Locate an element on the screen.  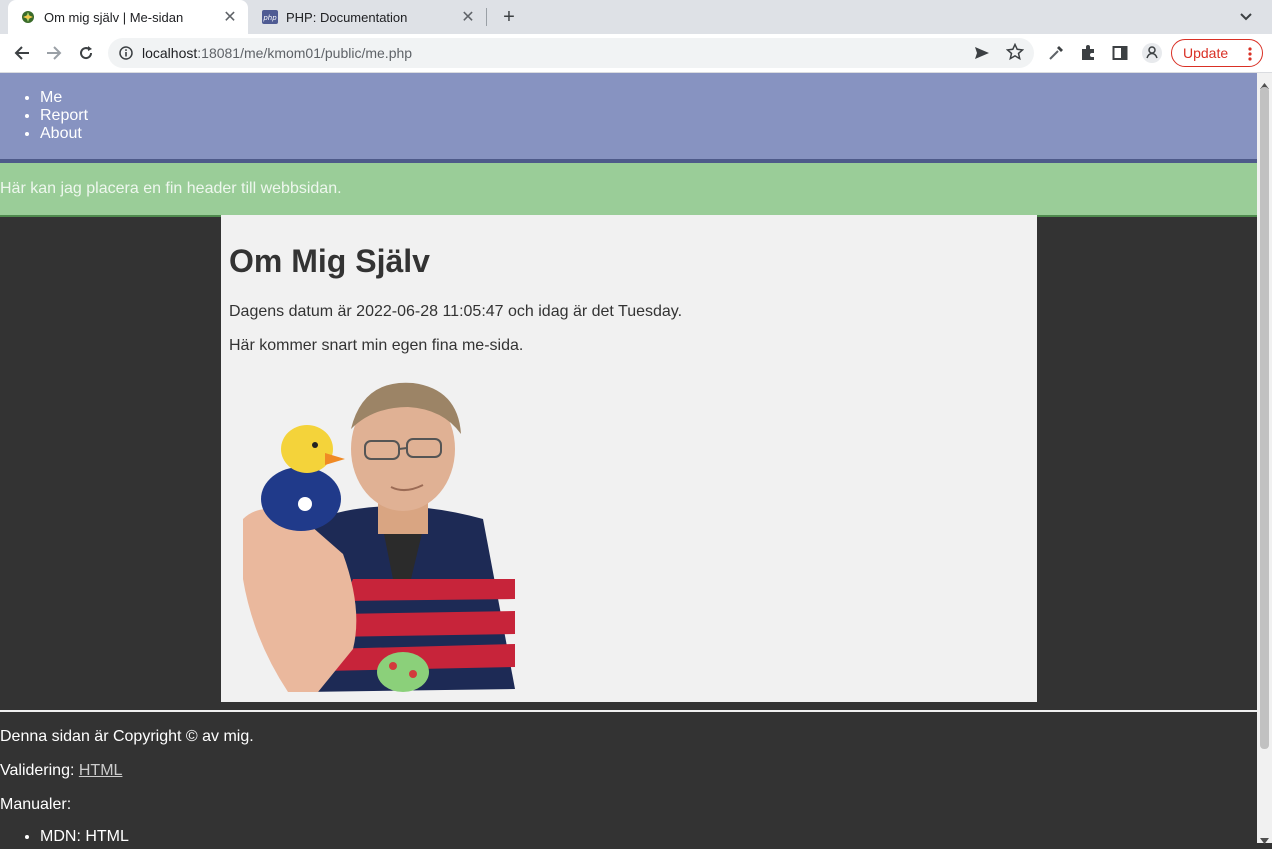
menu-dots-icon is located at coordinates (1250, 54).